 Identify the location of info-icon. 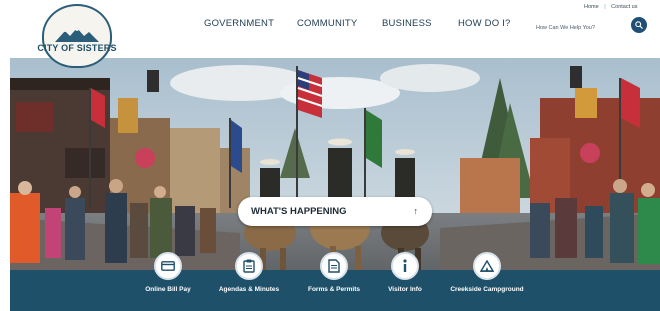
(405, 266).